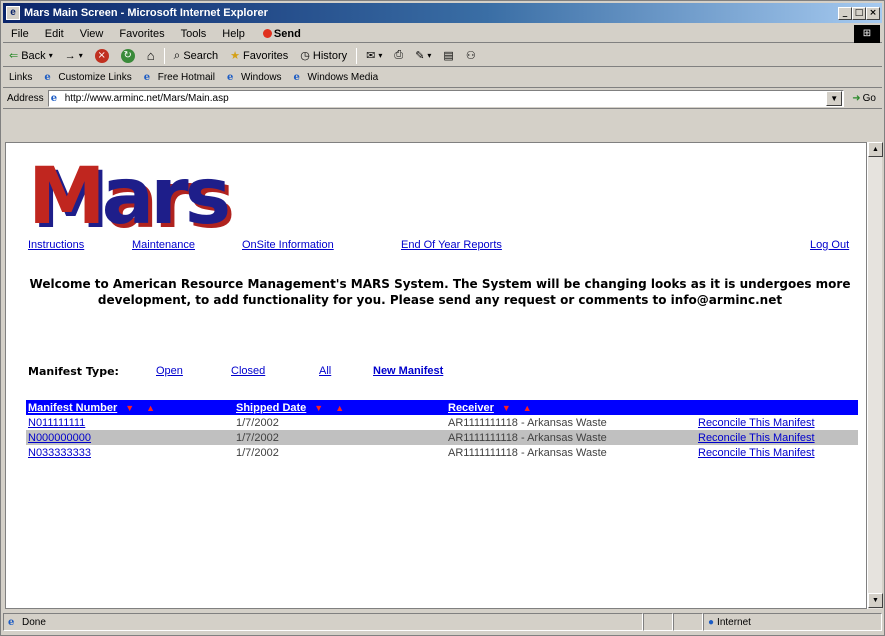  What do you see at coordinates (13, 13) in the screenshot?
I see `ie-app-icon: e` at bounding box center [13, 13].